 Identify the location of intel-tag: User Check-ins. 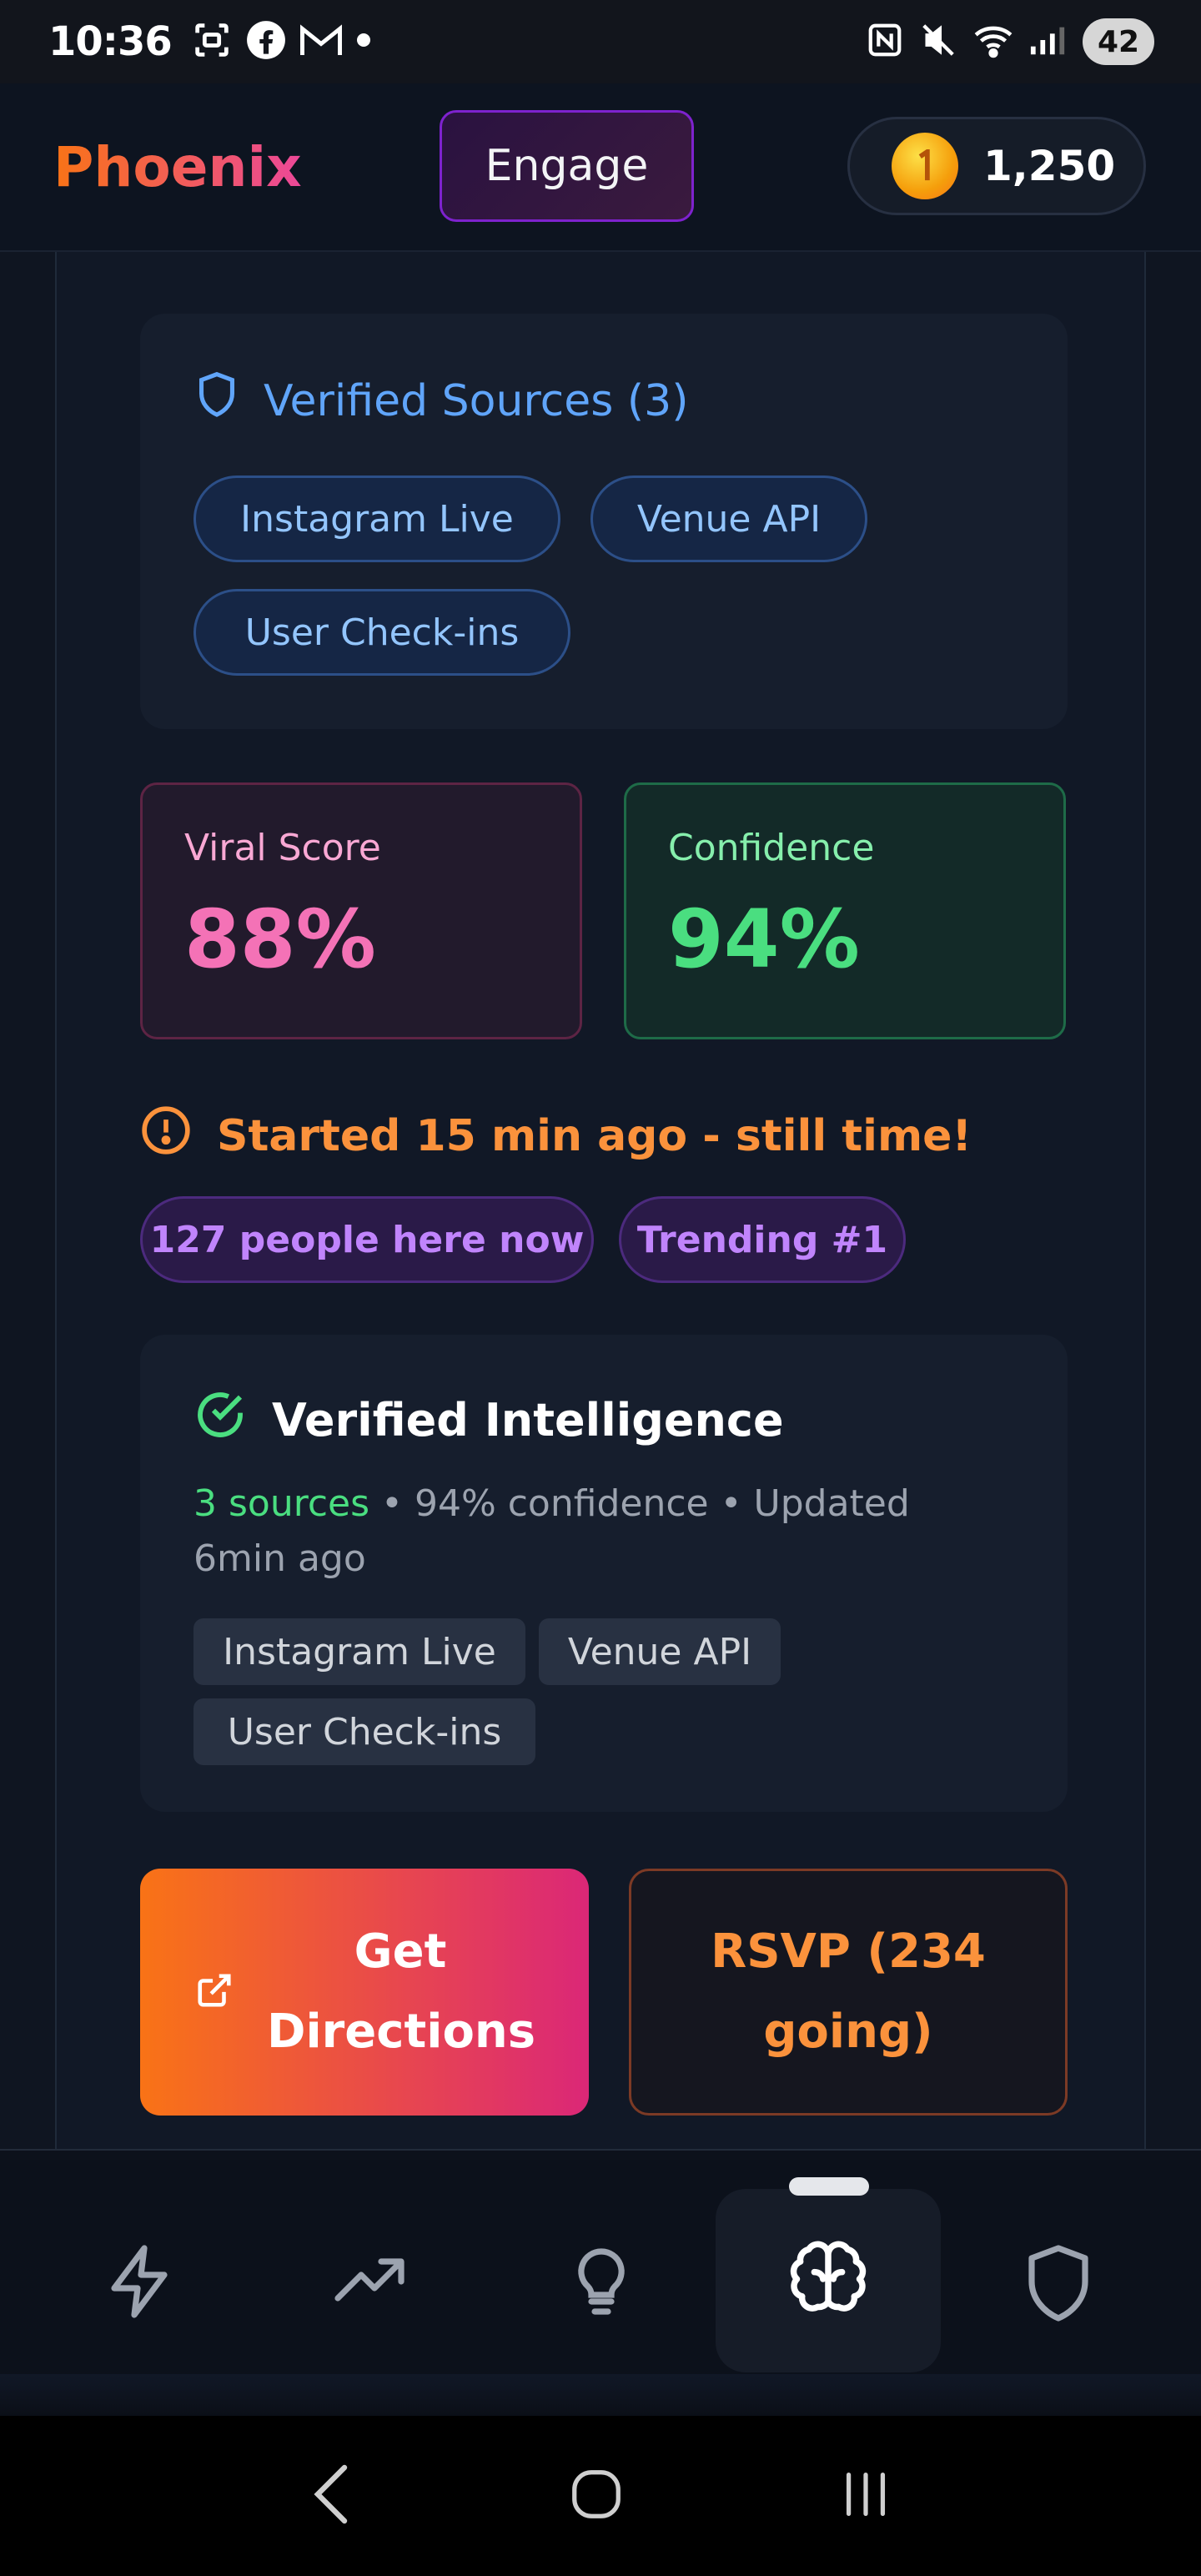
(364, 1731).